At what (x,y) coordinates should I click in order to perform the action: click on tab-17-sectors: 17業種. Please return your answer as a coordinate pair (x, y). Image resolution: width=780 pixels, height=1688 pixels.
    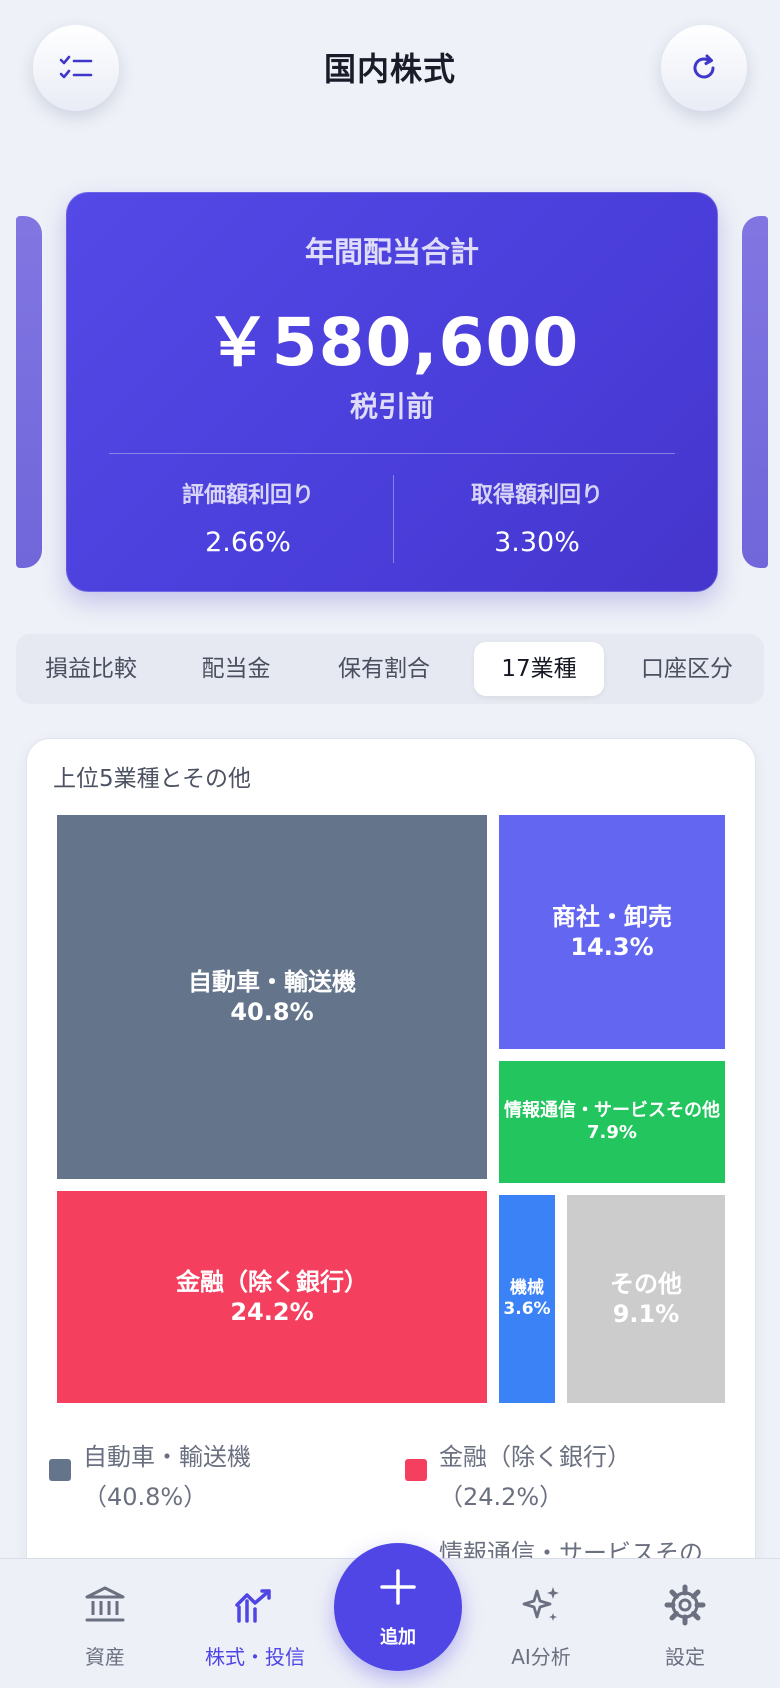
    Looking at the image, I should click on (539, 669).